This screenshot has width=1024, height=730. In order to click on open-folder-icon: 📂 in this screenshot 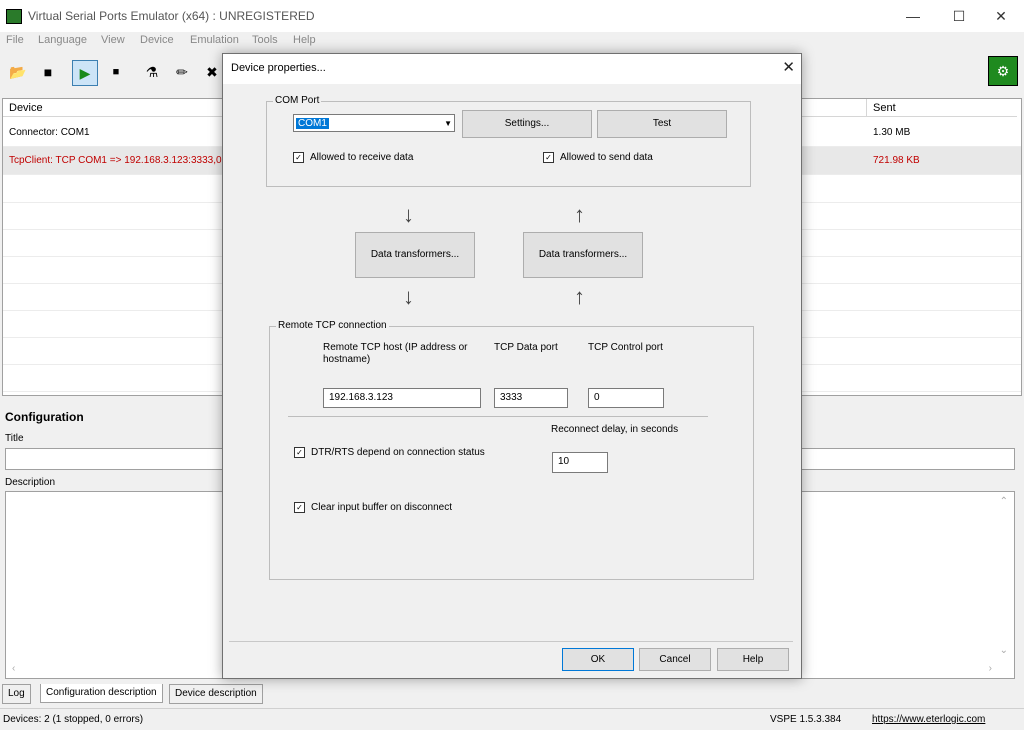, I will do `click(18, 72)`.